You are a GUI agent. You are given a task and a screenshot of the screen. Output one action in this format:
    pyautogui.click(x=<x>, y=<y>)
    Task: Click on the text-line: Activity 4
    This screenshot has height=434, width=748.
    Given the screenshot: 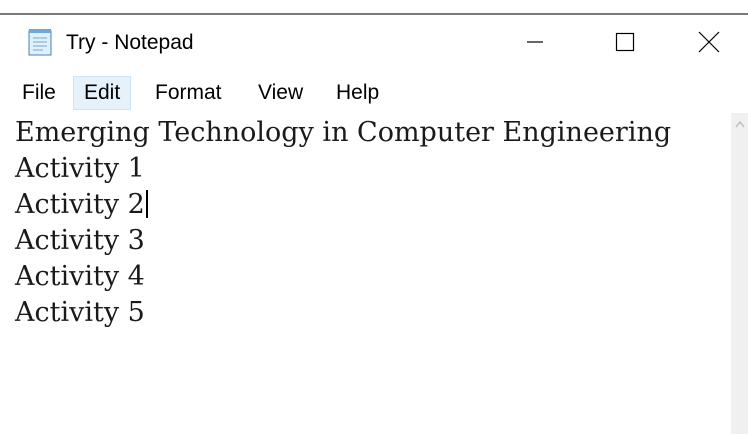 What is the action you would take?
    pyautogui.click(x=80, y=276)
    